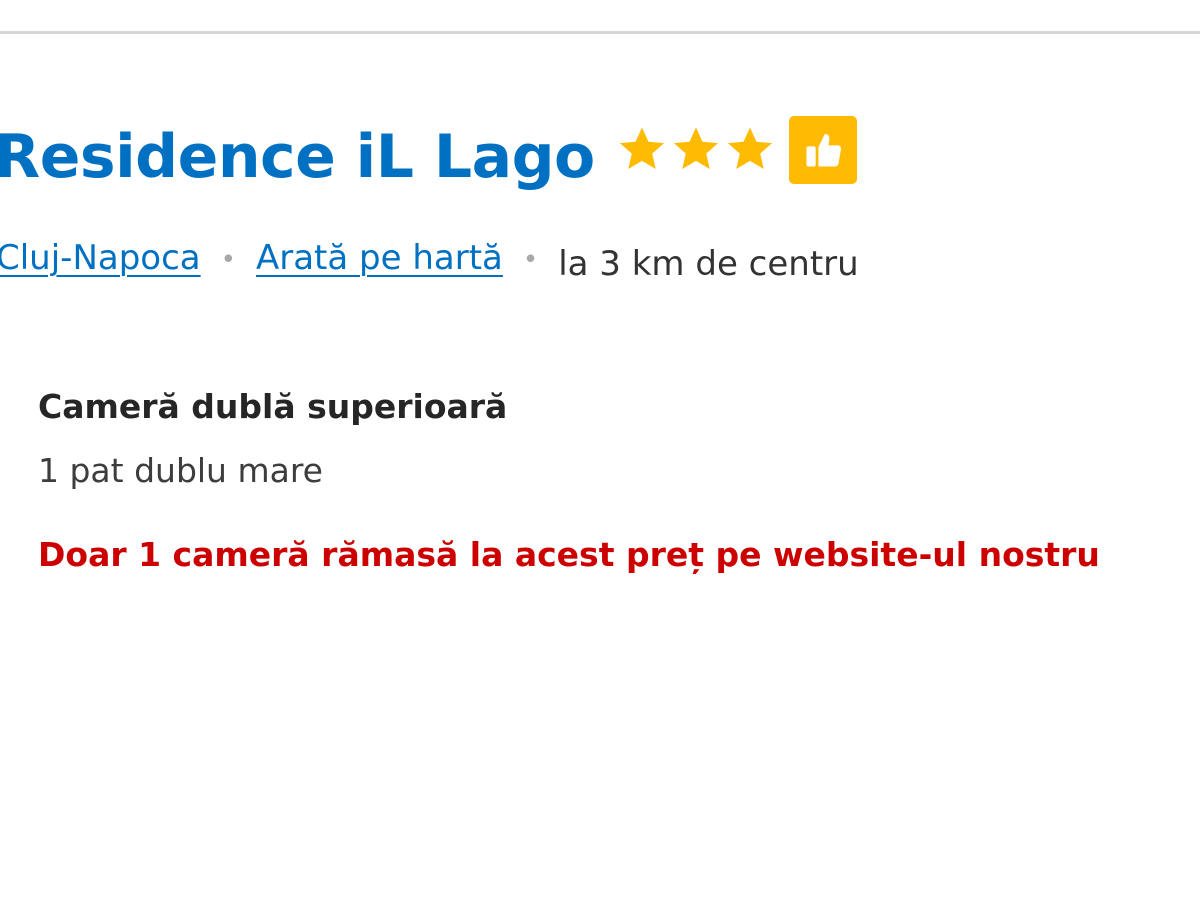  I want to click on thumbs-up-icon, so click(822, 150).